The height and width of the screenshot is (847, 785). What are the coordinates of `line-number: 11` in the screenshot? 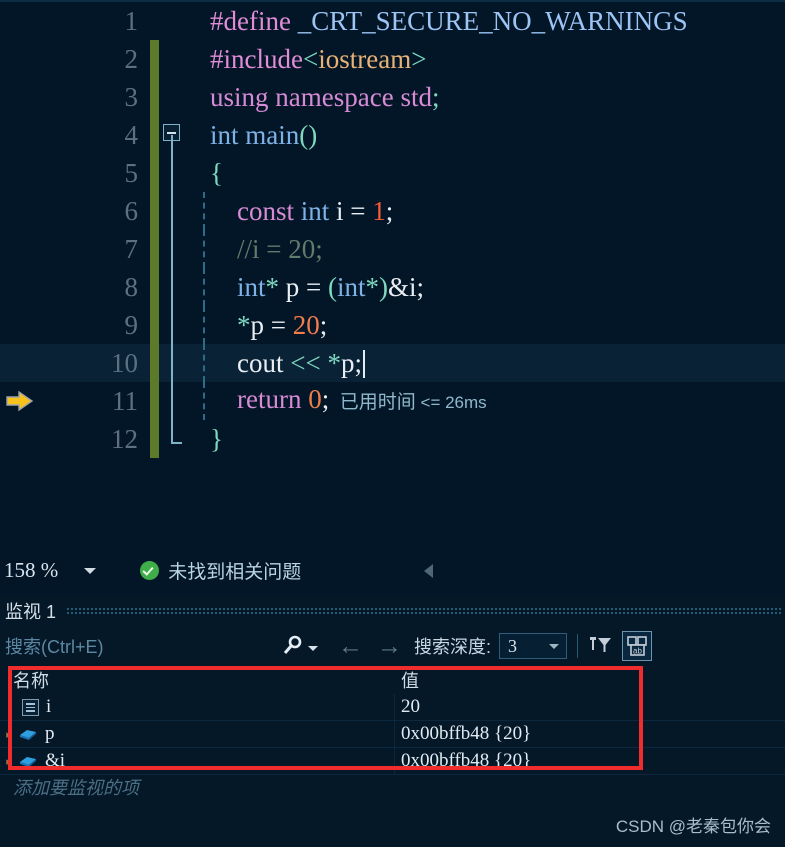 It's located at (125, 401).